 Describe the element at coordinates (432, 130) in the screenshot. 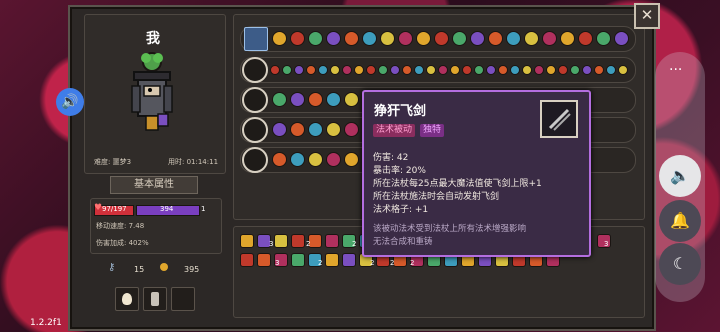

I see `tooltip-tag-unique: 独特` at that location.